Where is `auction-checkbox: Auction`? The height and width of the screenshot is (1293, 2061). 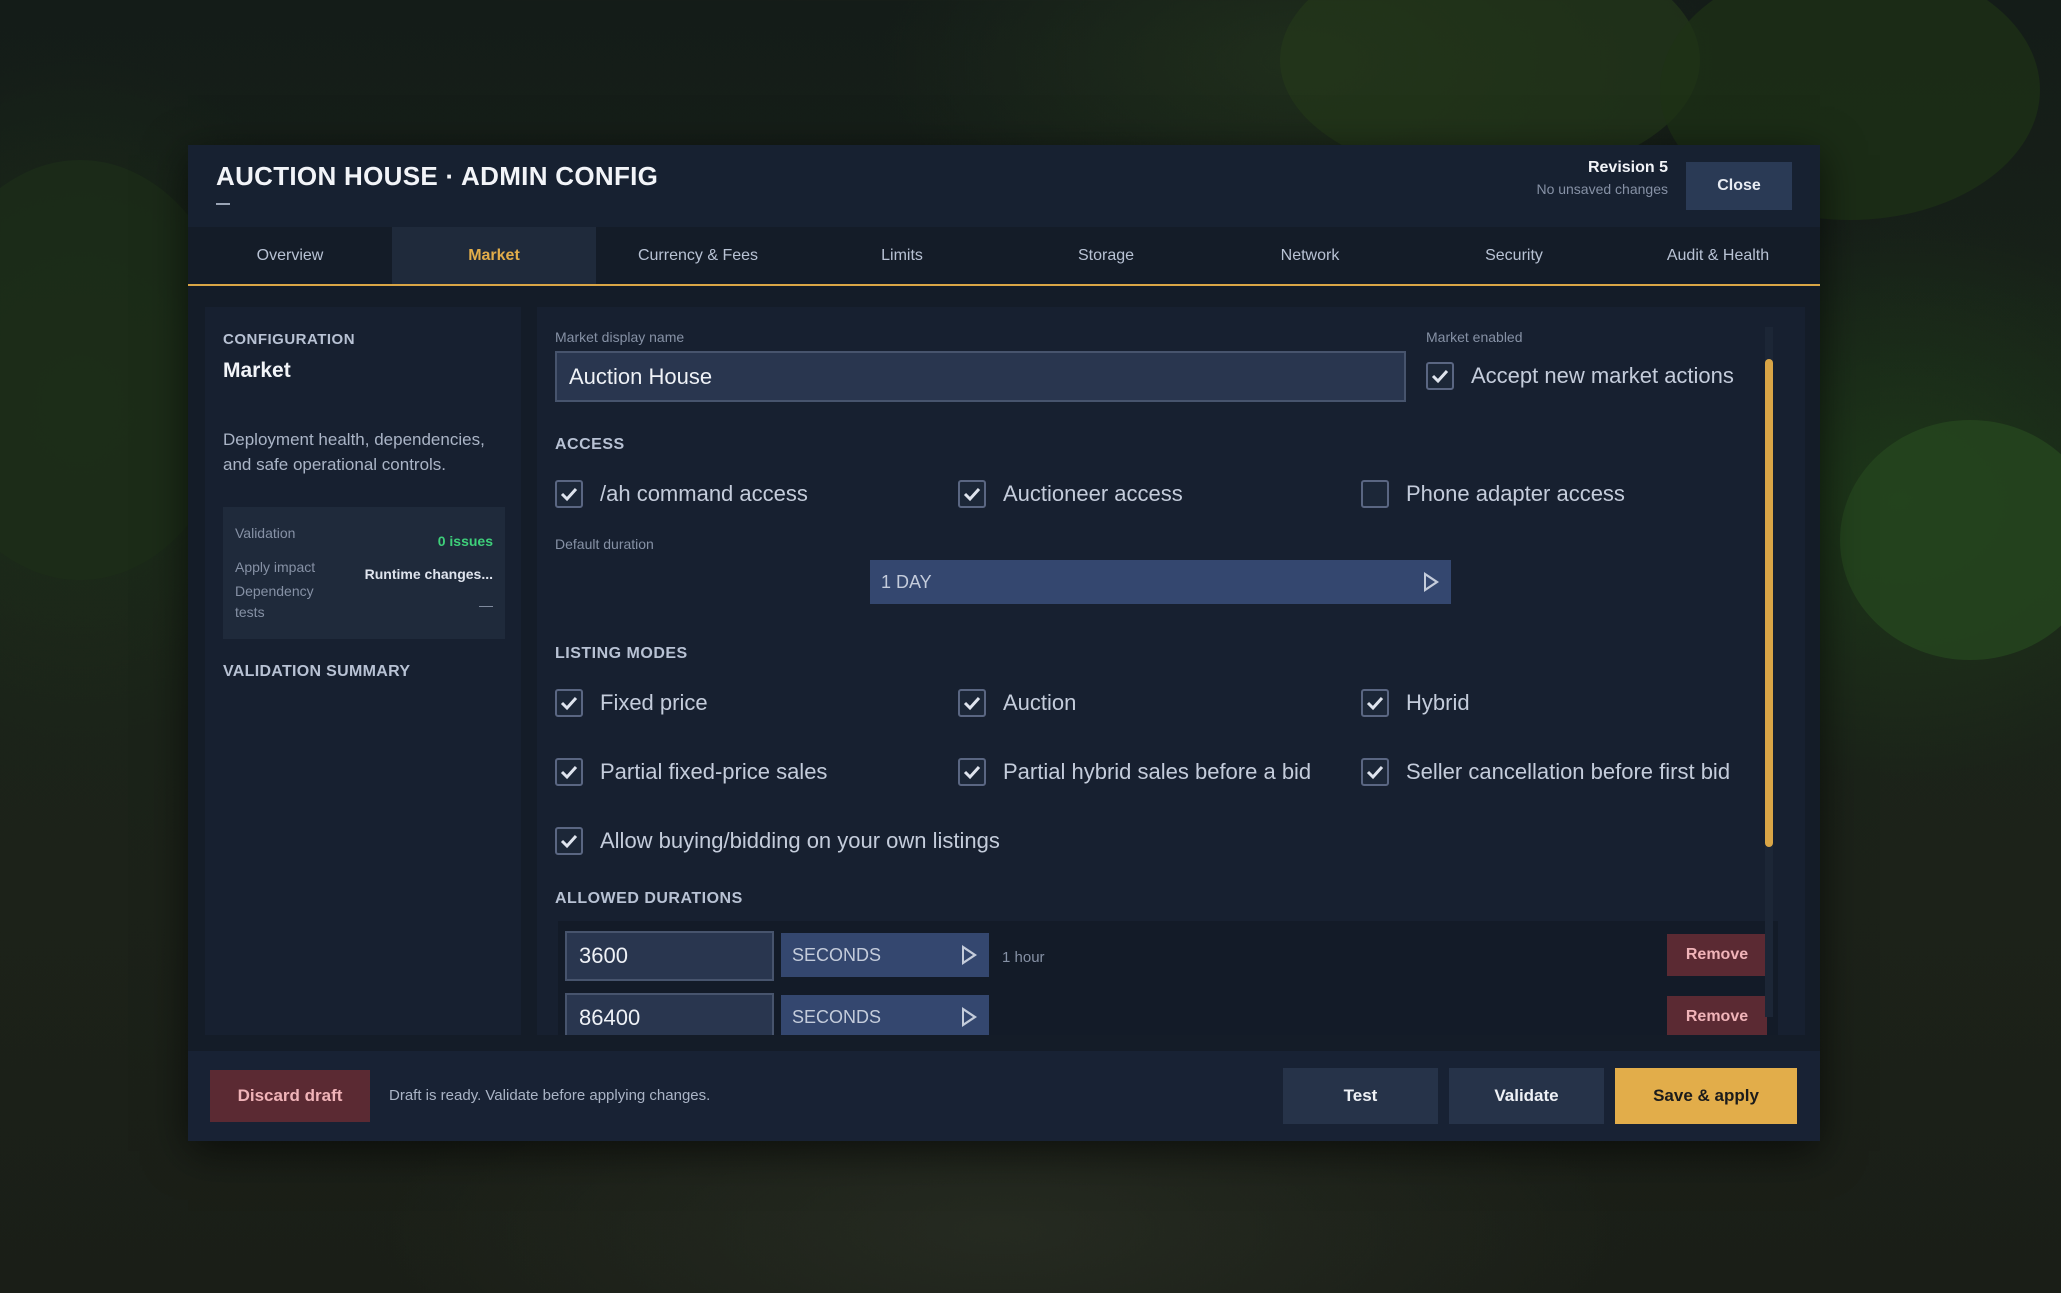
auction-checkbox: Auction is located at coordinates (1017, 703).